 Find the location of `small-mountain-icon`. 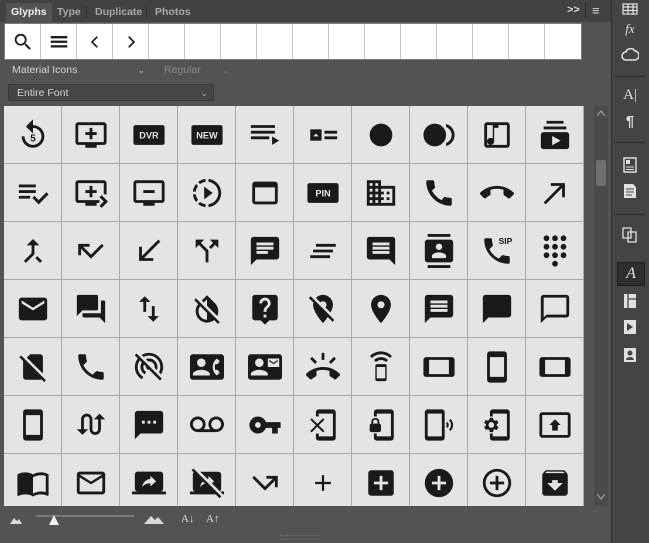

small-mountain-icon is located at coordinates (16, 520).